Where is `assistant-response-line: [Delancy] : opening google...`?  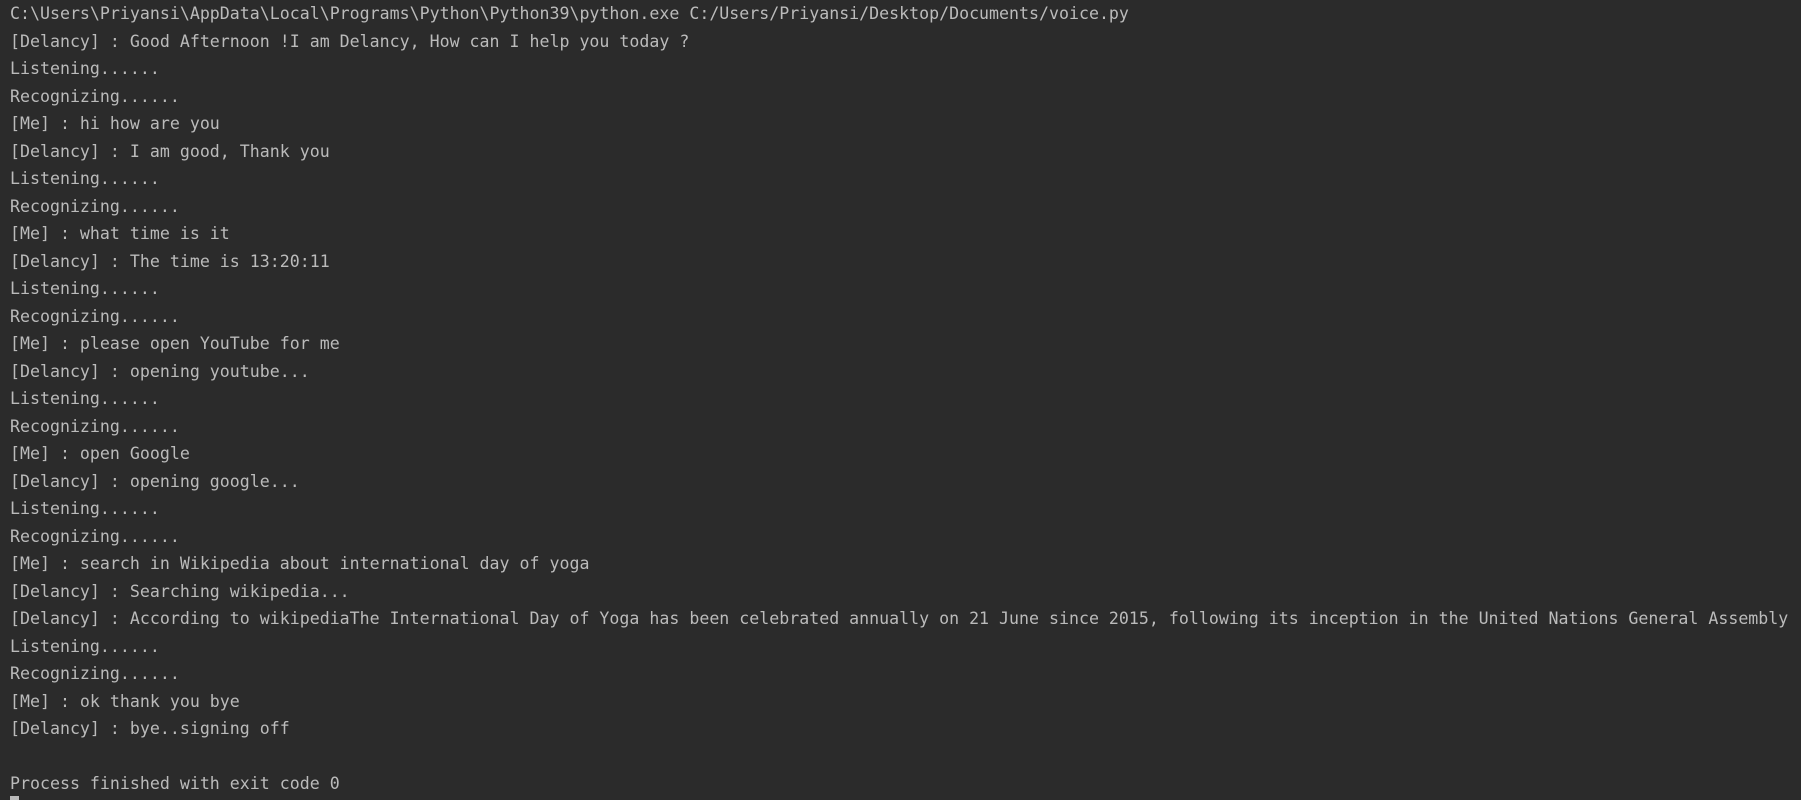 assistant-response-line: [Delancy] : opening google... is located at coordinates (155, 481).